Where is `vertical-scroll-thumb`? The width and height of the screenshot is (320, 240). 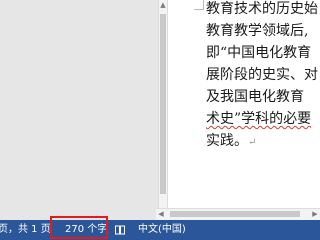
vertical-scroll-thumb is located at coordinates (163, 104).